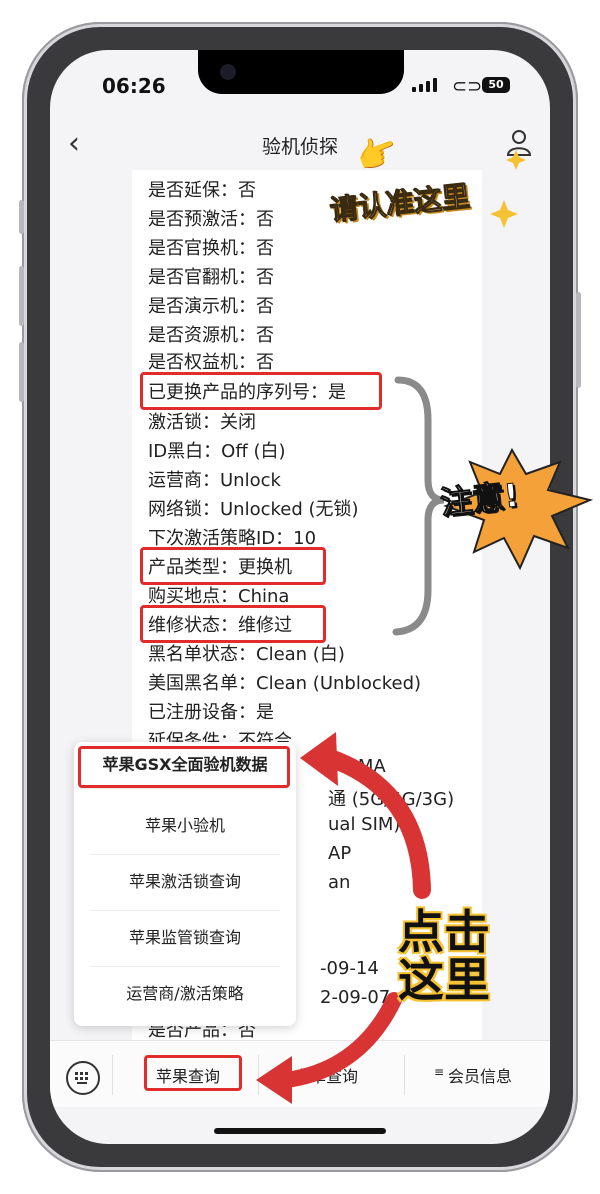 The image size is (600, 1194). What do you see at coordinates (214, 480) in the screenshot?
I see `report-line: 运营商：Unlock` at bounding box center [214, 480].